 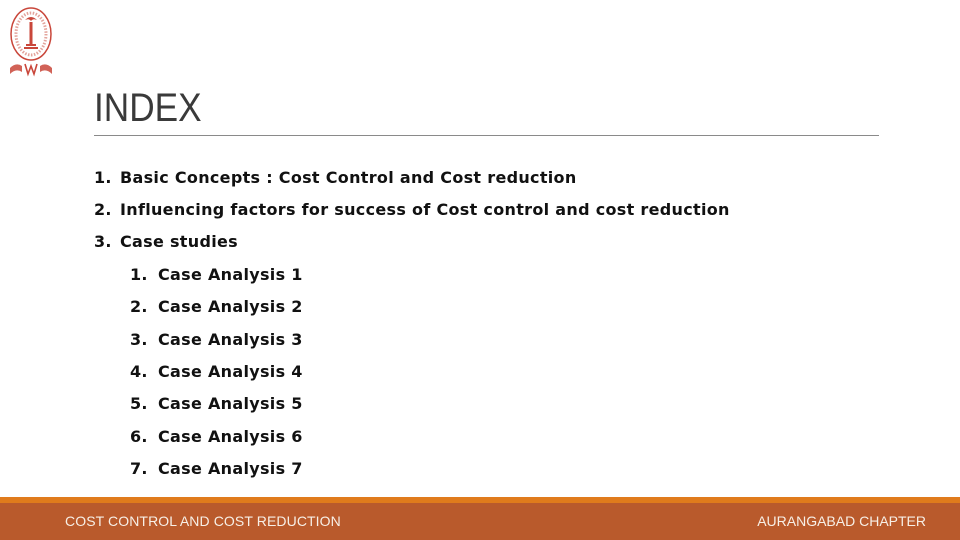 I want to click on sub-list-item-number: 1., so click(x=139, y=274).